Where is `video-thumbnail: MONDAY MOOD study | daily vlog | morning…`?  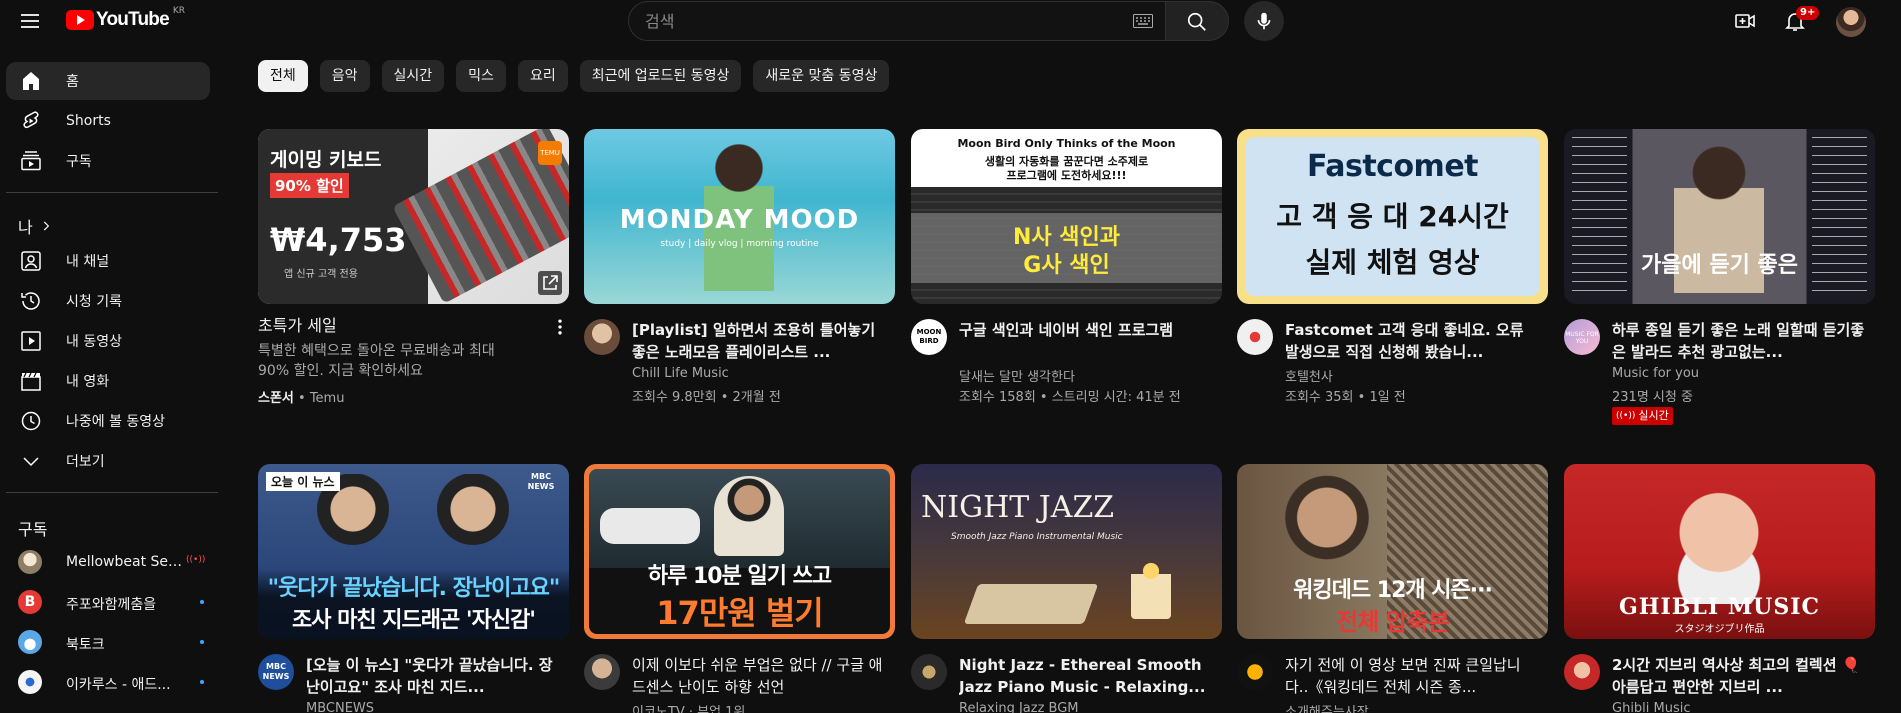
video-thumbnail: MONDAY MOOD study | daily vlog | morning… is located at coordinates (739, 216).